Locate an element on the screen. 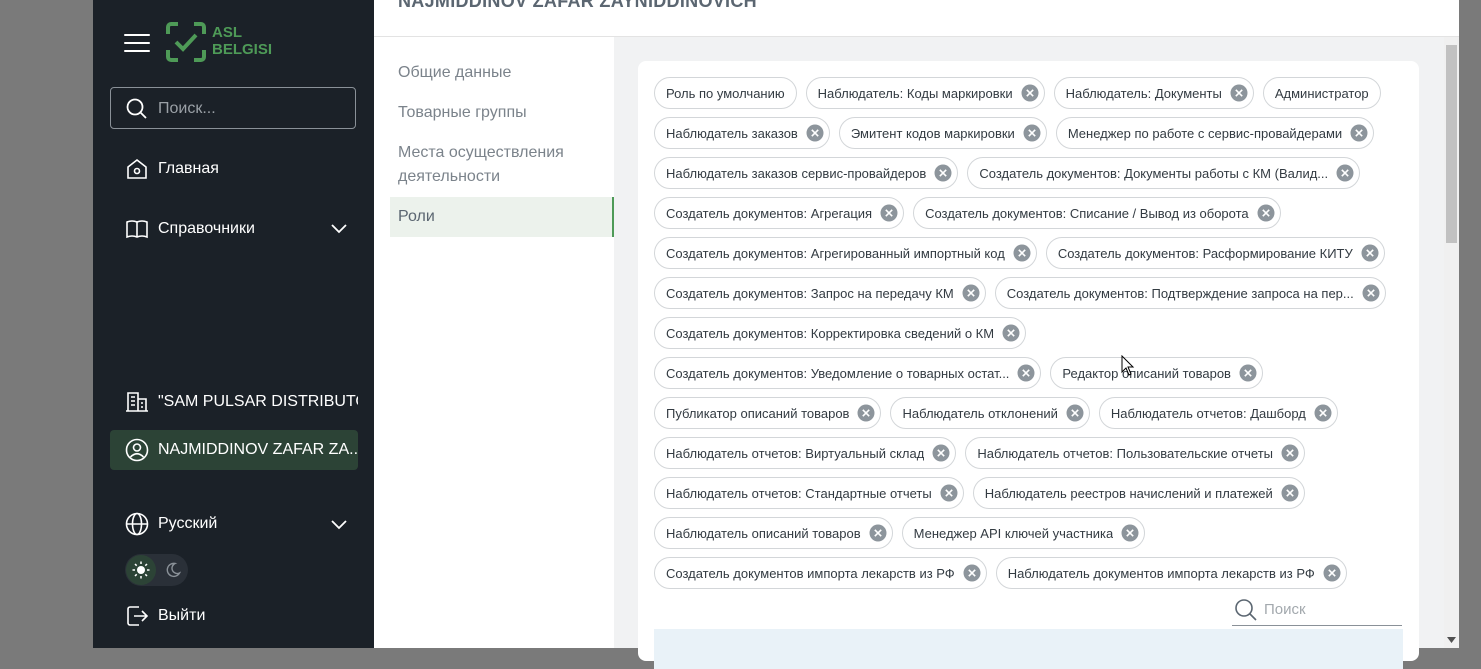 The image size is (1481, 669). theme-toggle is located at coordinates (156, 570).